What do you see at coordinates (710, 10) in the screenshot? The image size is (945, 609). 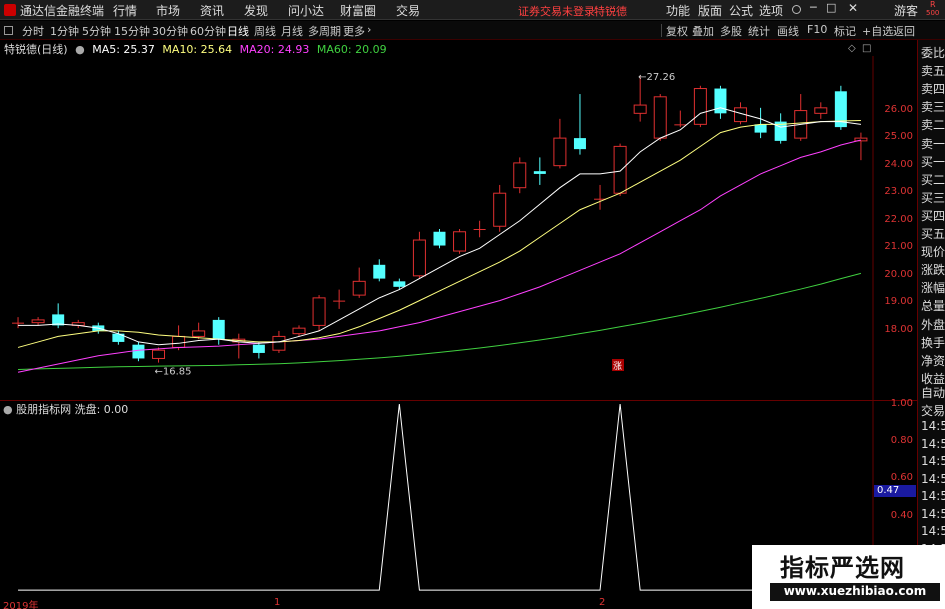 I see `menu-banmian: 版面` at bounding box center [710, 10].